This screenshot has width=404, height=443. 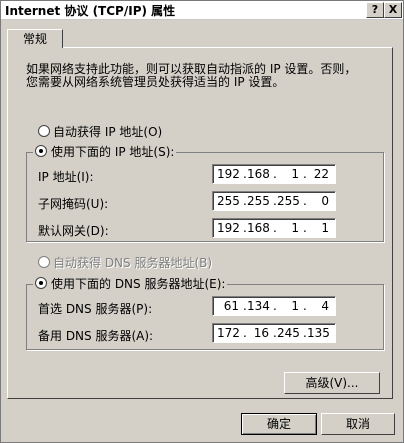 What do you see at coordinates (138, 284) in the screenshot?
I see `manual-dns-label: 使用下面的 DNS 服务器地址(E):` at bounding box center [138, 284].